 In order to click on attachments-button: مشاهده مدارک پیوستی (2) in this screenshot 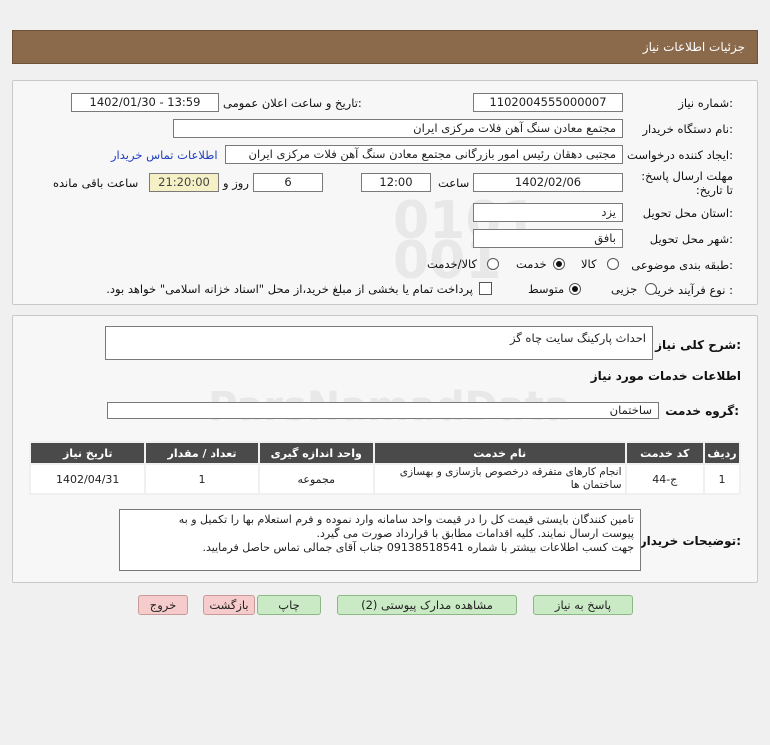, I will do `click(427, 605)`.